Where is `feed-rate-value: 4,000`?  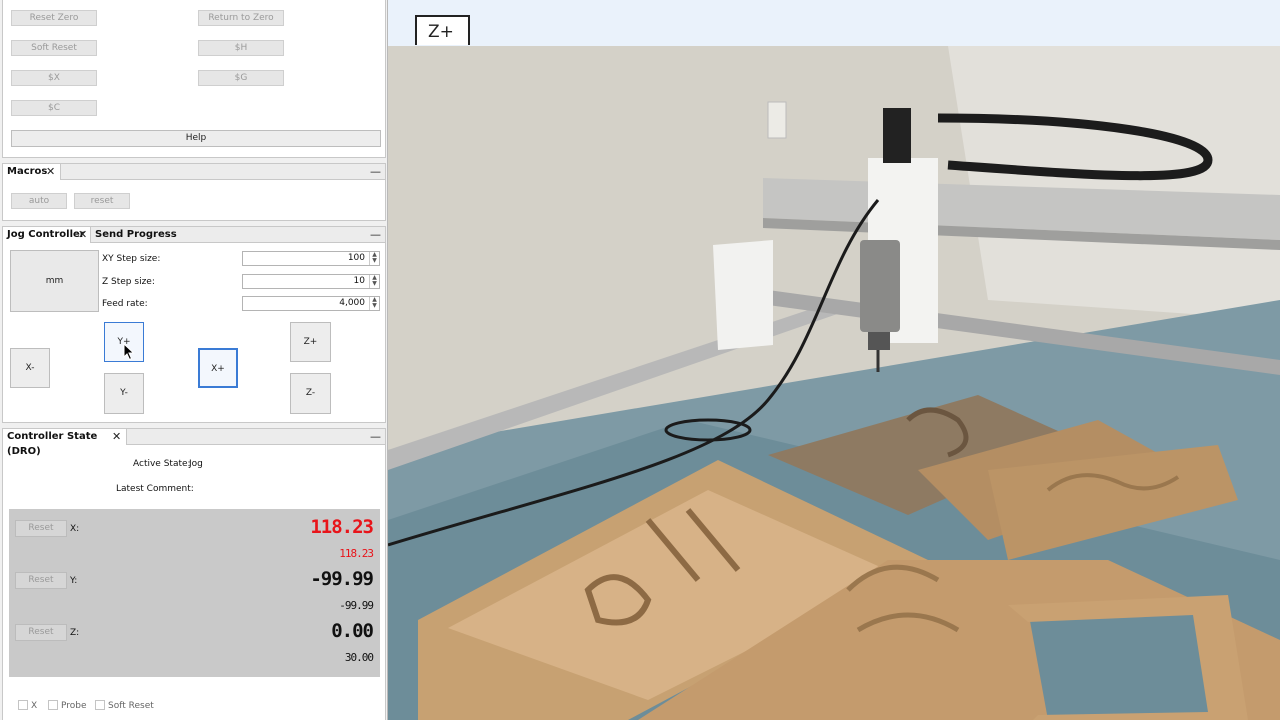
feed-rate-value: 4,000 is located at coordinates (352, 303).